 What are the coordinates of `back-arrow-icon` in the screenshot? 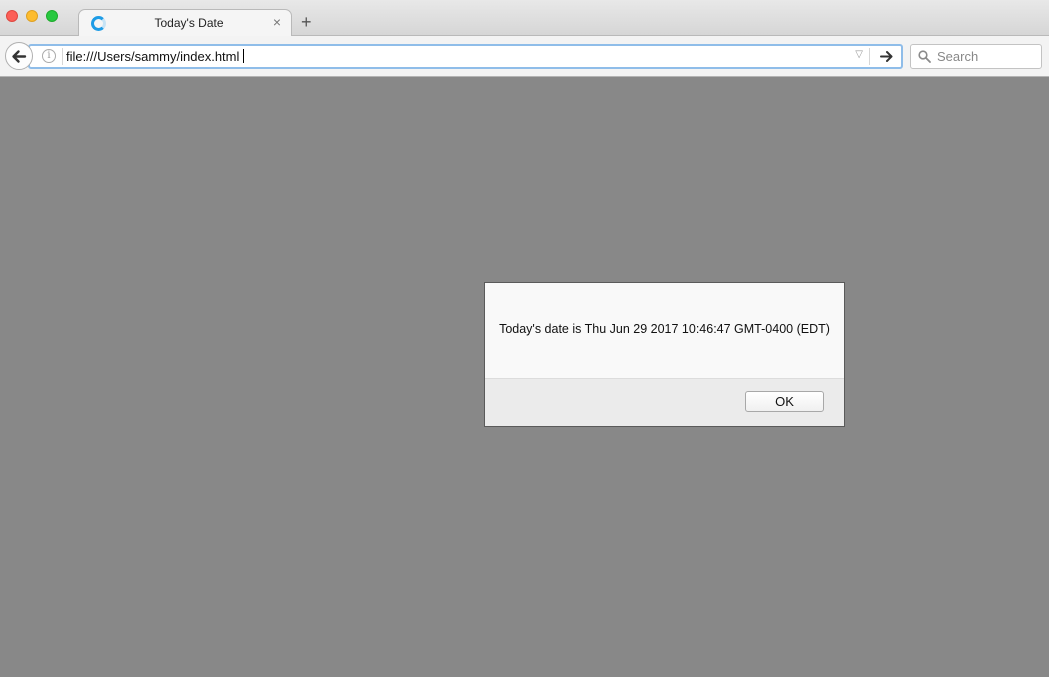 It's located at (19, 56).